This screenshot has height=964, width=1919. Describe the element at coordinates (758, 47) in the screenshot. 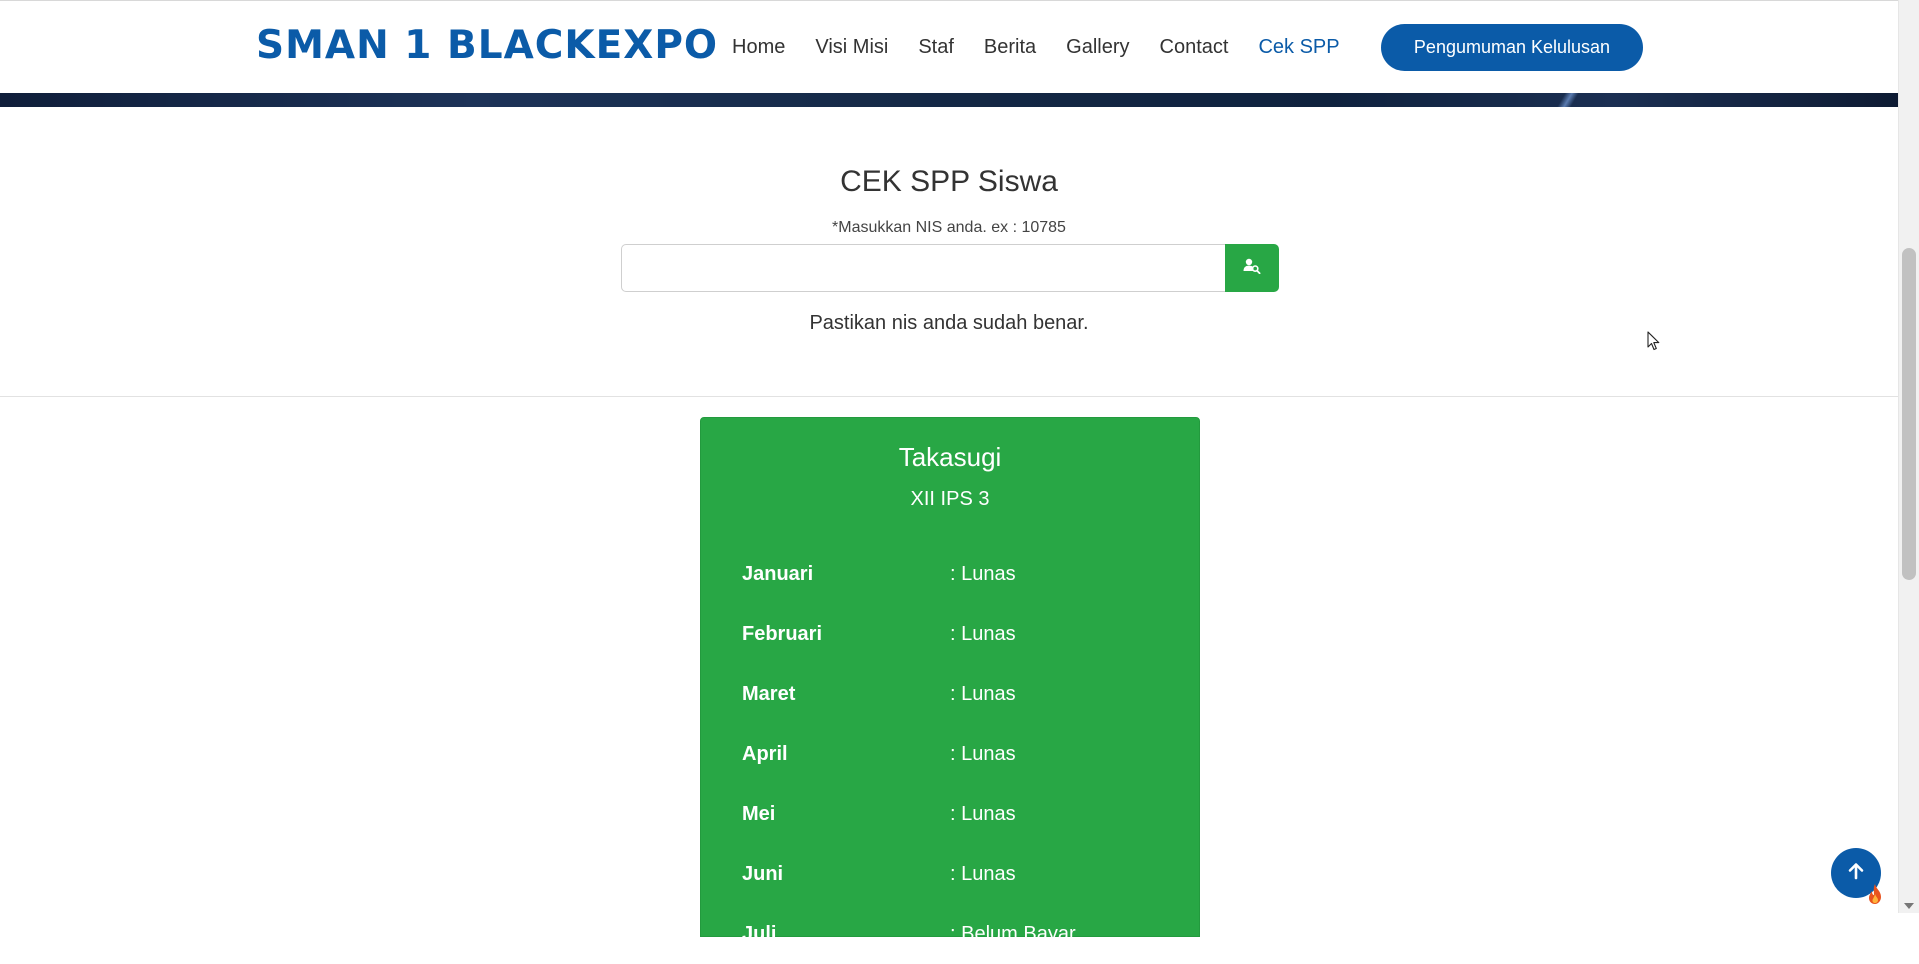

I see `nav-home: Home` at that location.